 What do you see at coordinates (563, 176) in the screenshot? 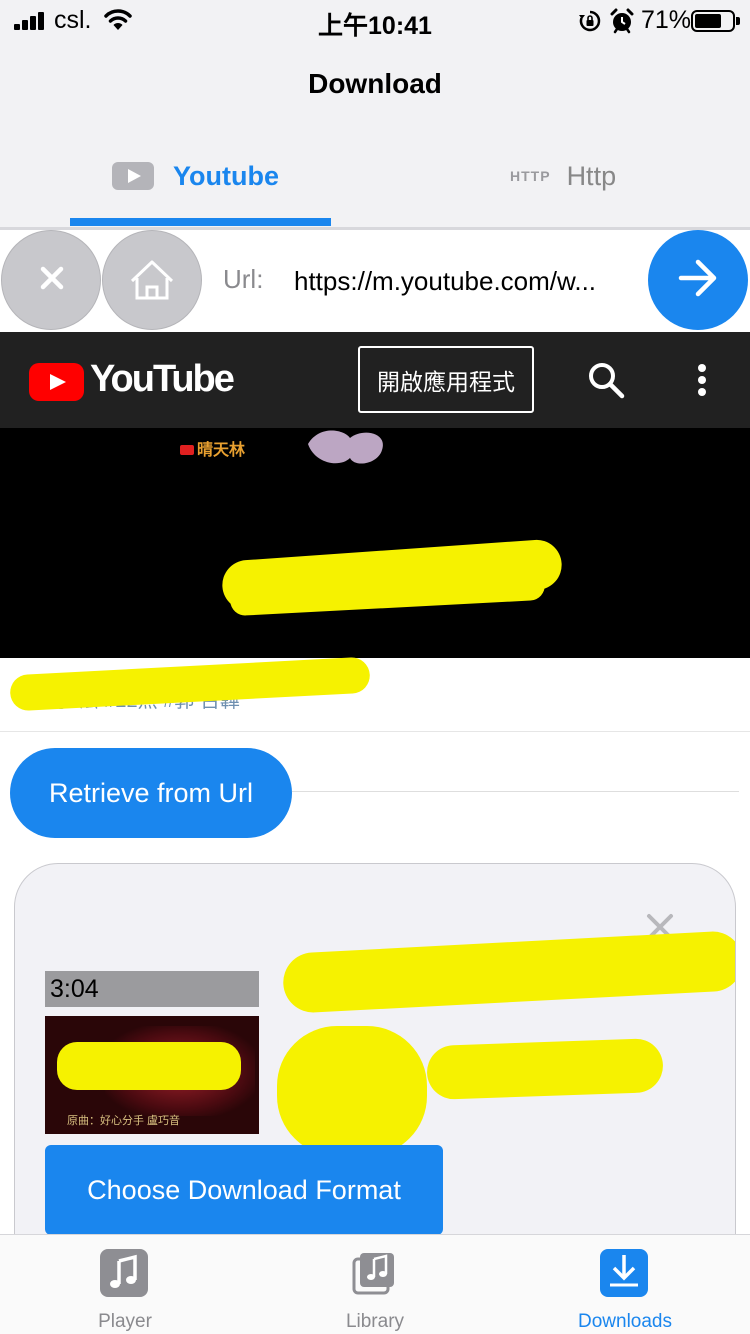
I see `tab-http: HTTP Http` at bounding box center [563, 176].